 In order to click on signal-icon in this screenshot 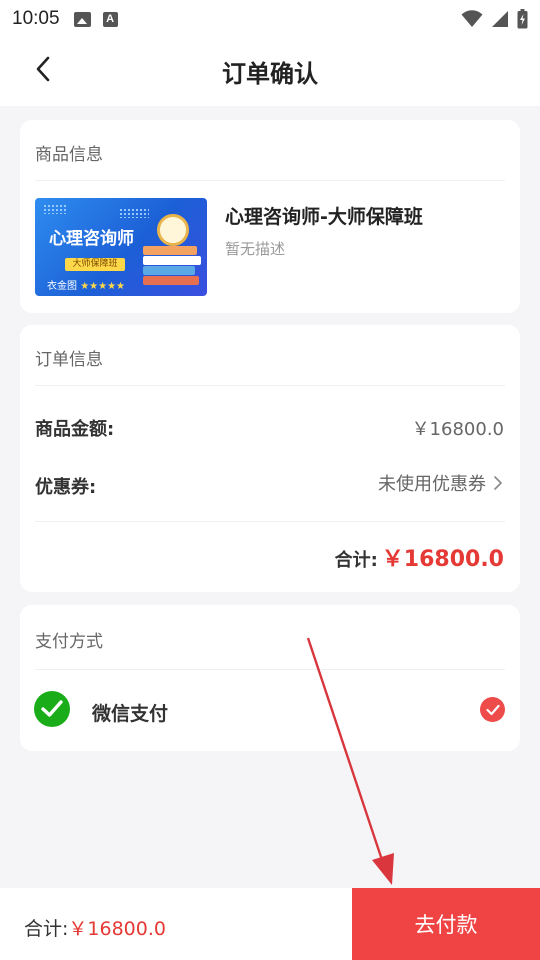, I will do `click(500, 19)`.